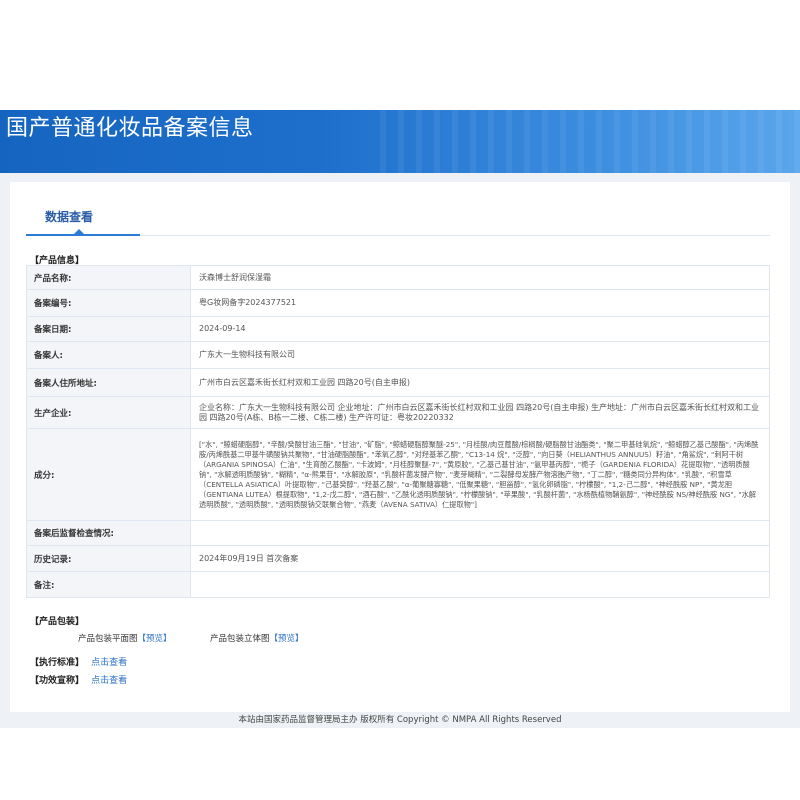  Describe the element at coordinates (108, 639) in the screenshot. I see `package-flat-label: 产品包装平面图` at that location.